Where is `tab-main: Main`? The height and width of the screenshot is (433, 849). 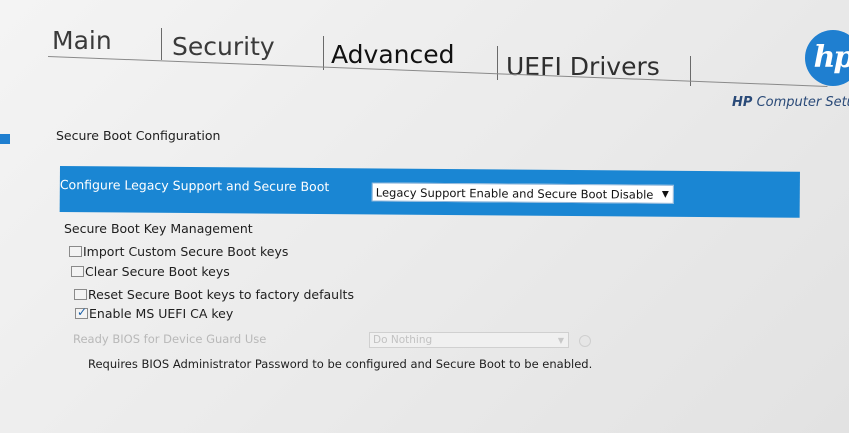
tab-main: Main is located at coordinates (82, 40).